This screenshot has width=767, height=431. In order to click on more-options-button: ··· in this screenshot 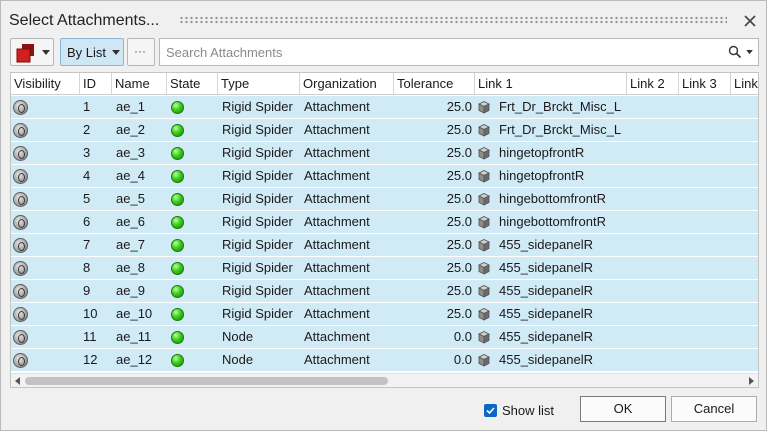, I will do `click(141, 52)`.